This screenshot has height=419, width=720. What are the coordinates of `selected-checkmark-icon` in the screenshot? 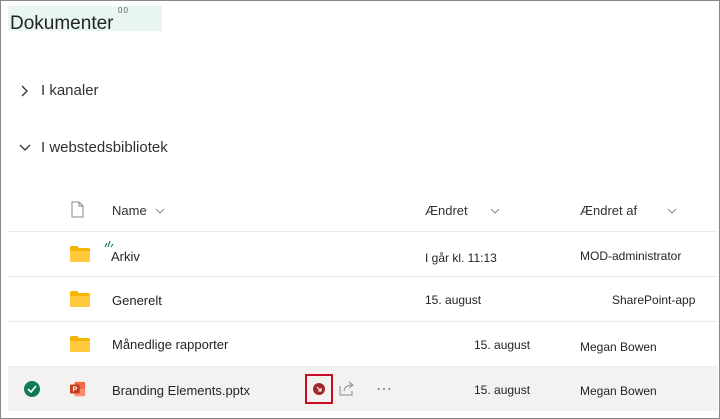 It's located at (32, 389).